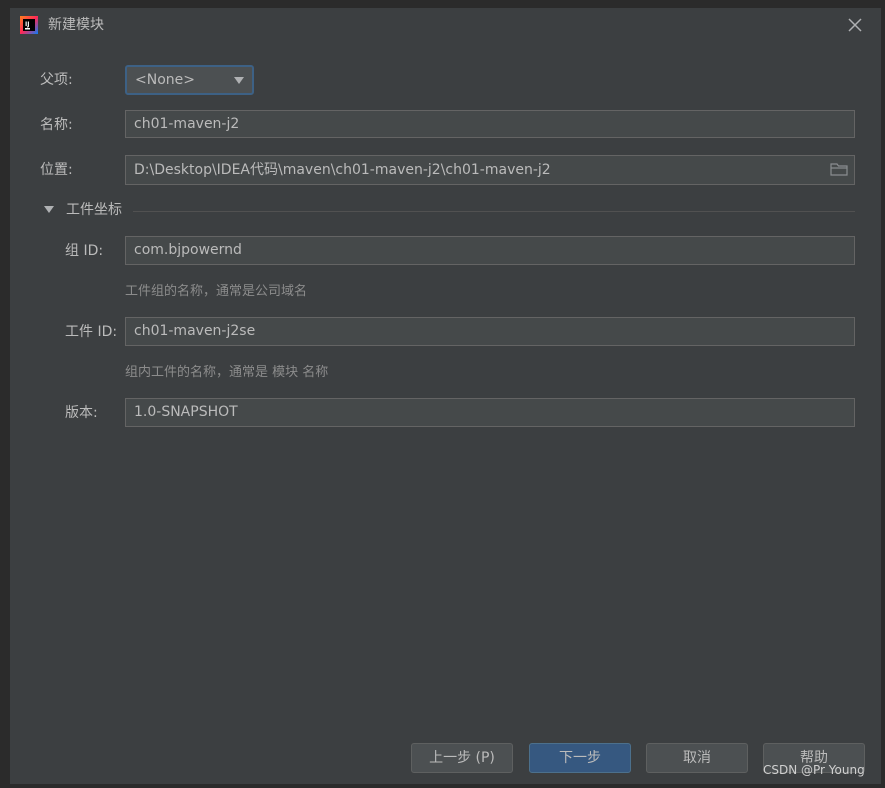  I want to click on group-id-input: com.bjpowernd, so click(490, 250).